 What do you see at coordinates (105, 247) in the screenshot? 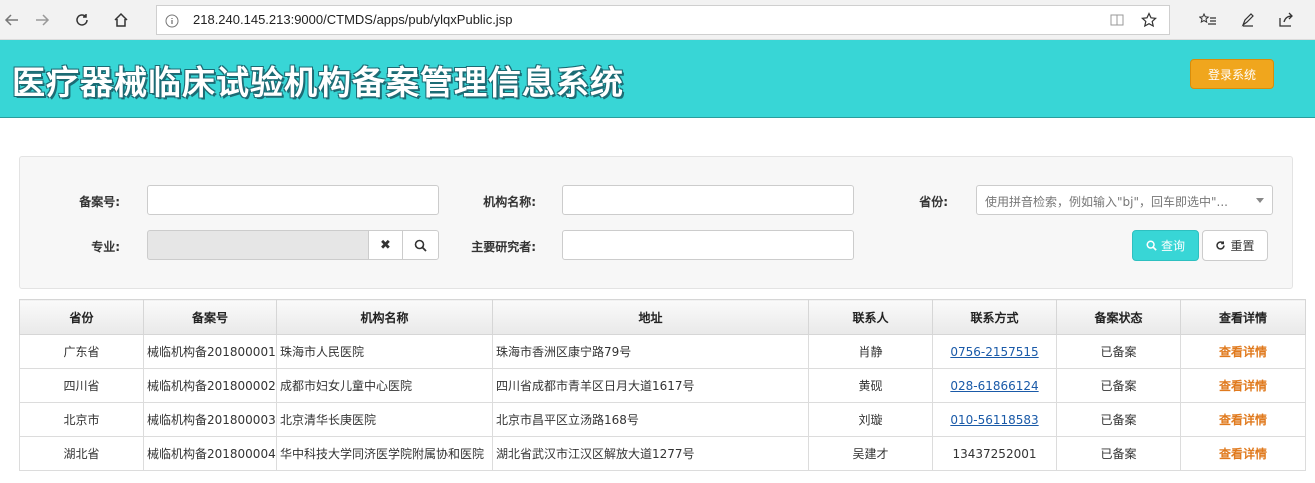
I see `specialty-label: 专业:` at bounding box center [105, 247].